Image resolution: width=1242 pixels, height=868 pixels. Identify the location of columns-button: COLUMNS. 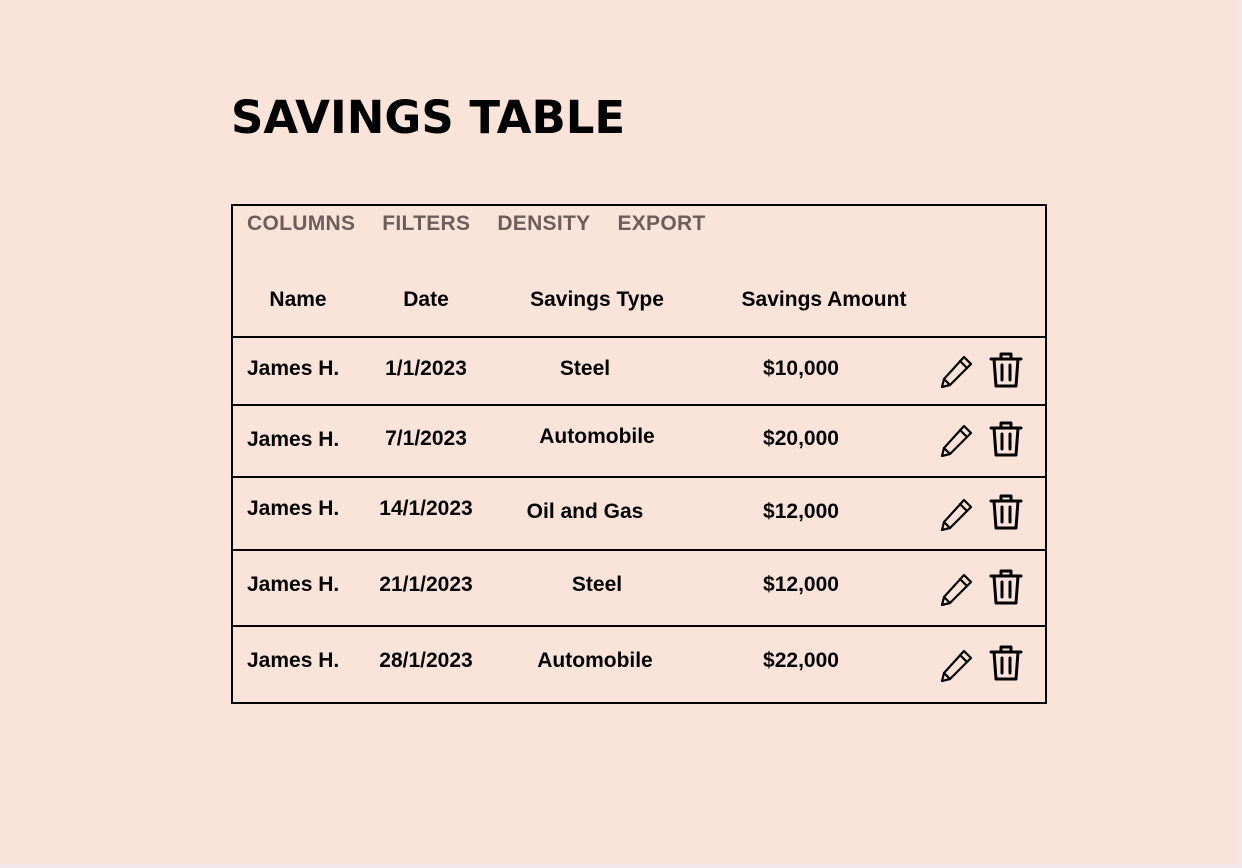
(301, 224).